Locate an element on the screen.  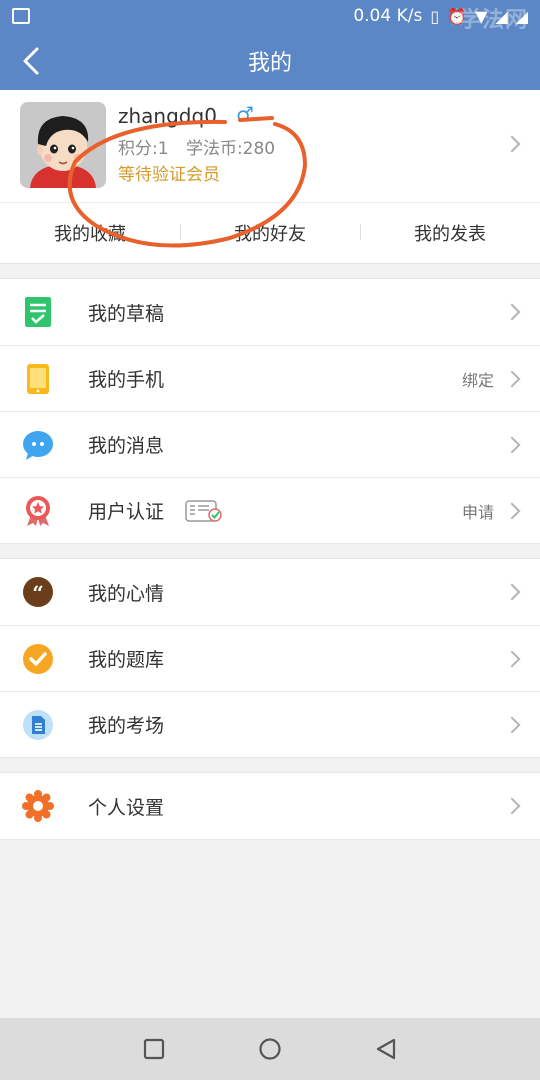
profile-card: zhangdq0 ♂ 积分:1 学法币:280 等待验证会员 is located at coordinates (270, 146).